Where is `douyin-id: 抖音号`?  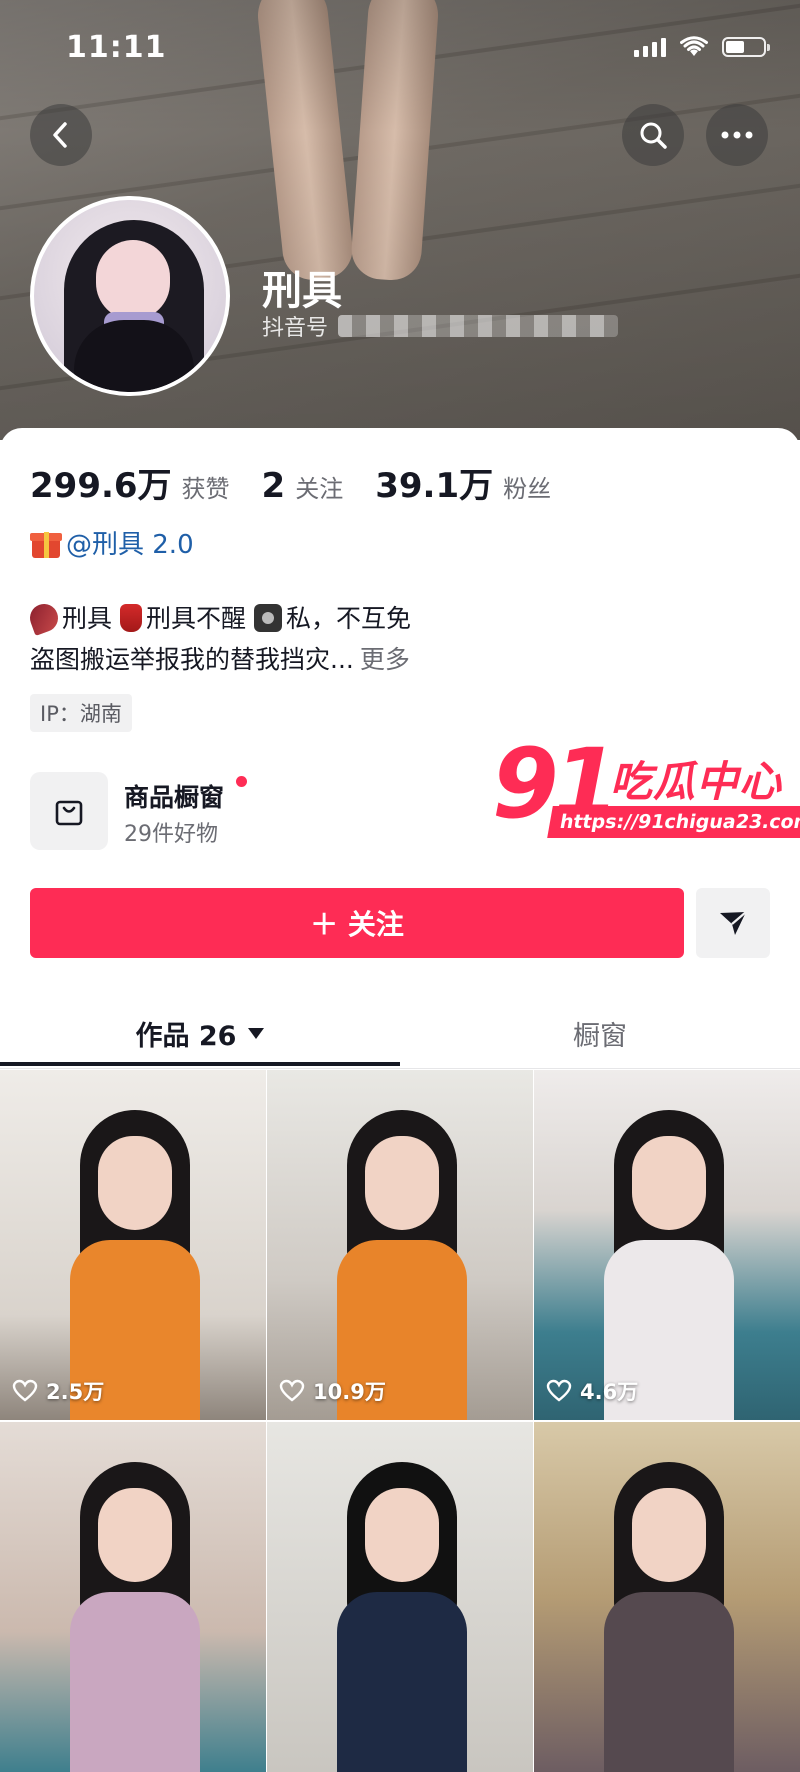
douyin-id: 抖音号 is located at coordinates (440, 326).